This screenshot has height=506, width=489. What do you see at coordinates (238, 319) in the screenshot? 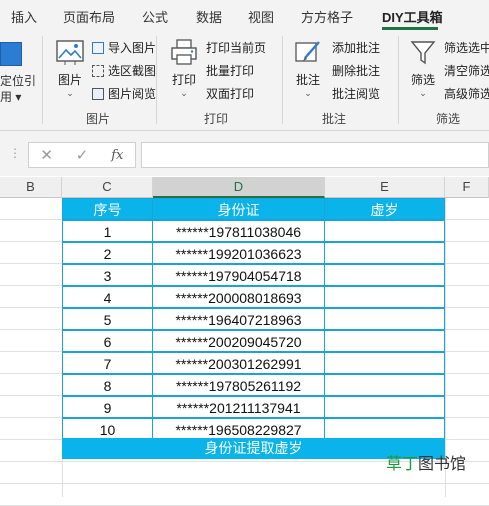
I see `id-number-cell: ******196407218963` at bounding box center [238, 319].